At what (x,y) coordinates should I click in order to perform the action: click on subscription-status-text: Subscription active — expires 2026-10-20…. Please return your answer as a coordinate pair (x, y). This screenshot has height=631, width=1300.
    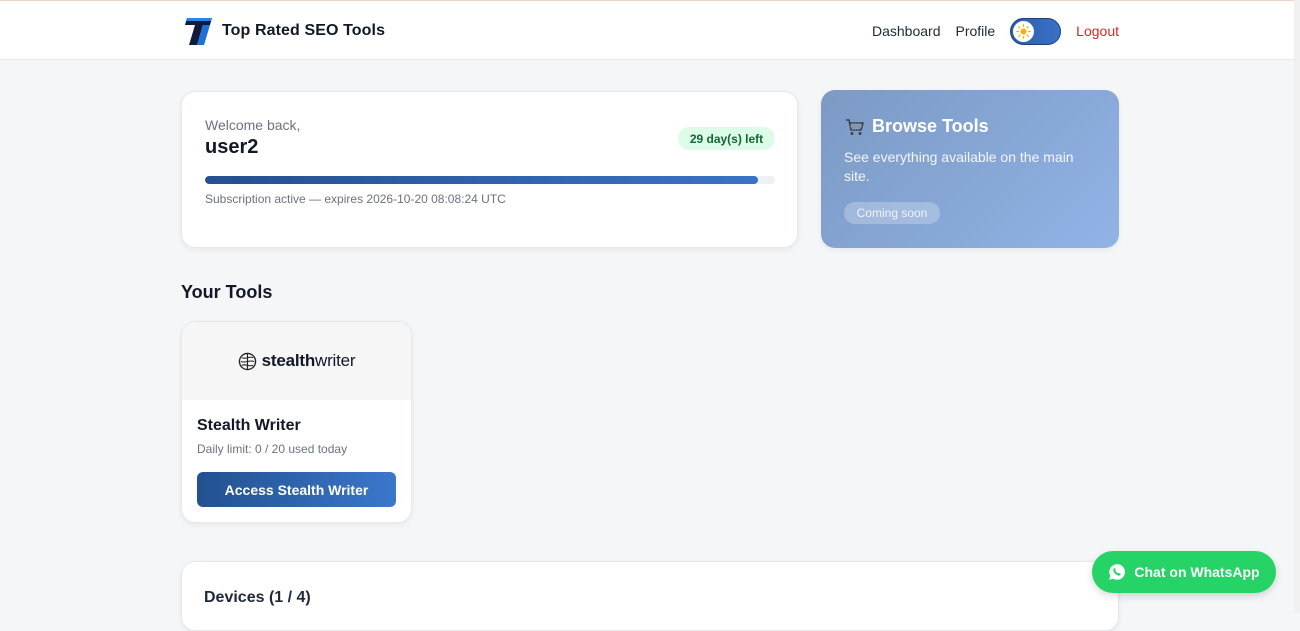
    Looking at the image, I should click on (355, 199).